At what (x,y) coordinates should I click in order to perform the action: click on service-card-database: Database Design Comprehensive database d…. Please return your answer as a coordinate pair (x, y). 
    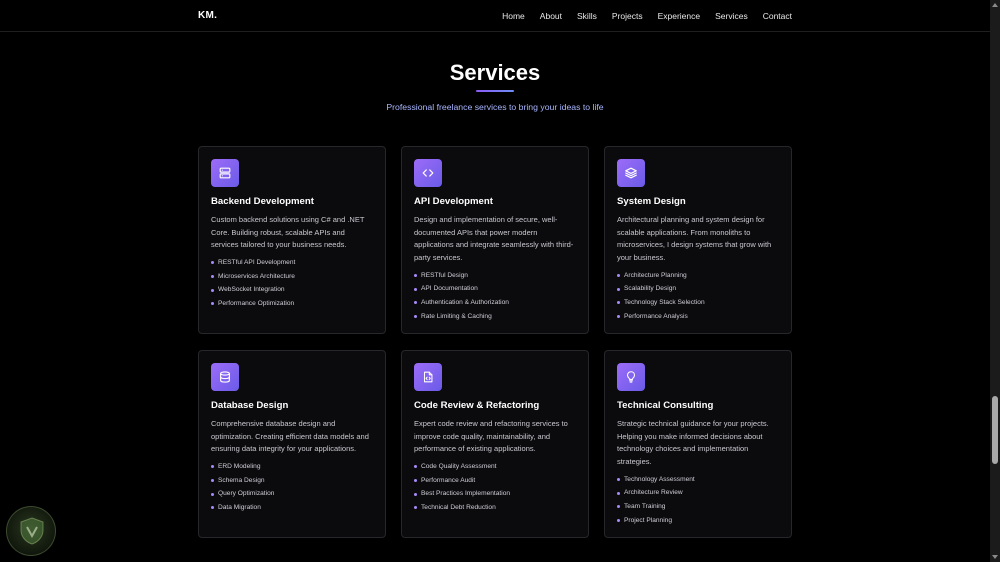
    Looking at the image, I should click on (292, 444).